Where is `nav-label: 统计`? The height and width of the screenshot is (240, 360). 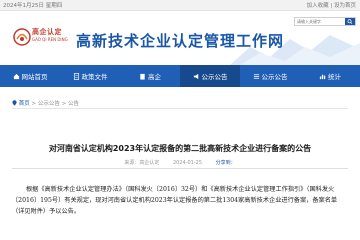 nav-label: 统计 is located at coordinates (334, 77).